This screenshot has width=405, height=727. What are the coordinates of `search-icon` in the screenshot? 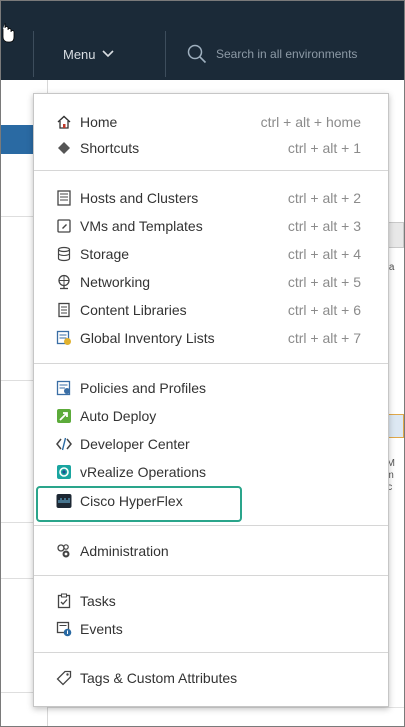 It's located at (197, 54).